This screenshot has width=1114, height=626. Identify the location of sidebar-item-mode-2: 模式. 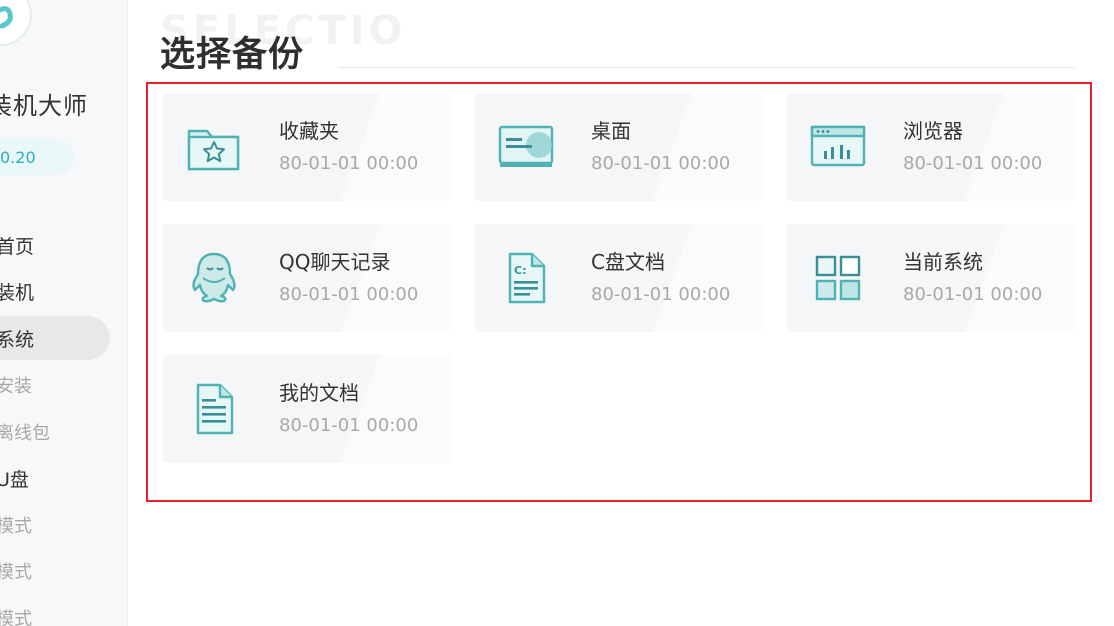
(63, 571).